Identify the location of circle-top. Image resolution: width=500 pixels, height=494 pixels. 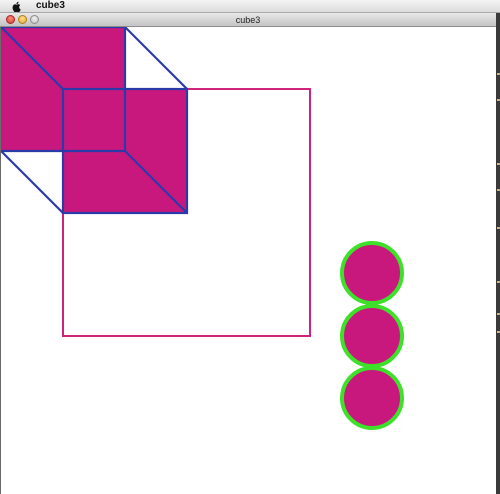
(372, 273).